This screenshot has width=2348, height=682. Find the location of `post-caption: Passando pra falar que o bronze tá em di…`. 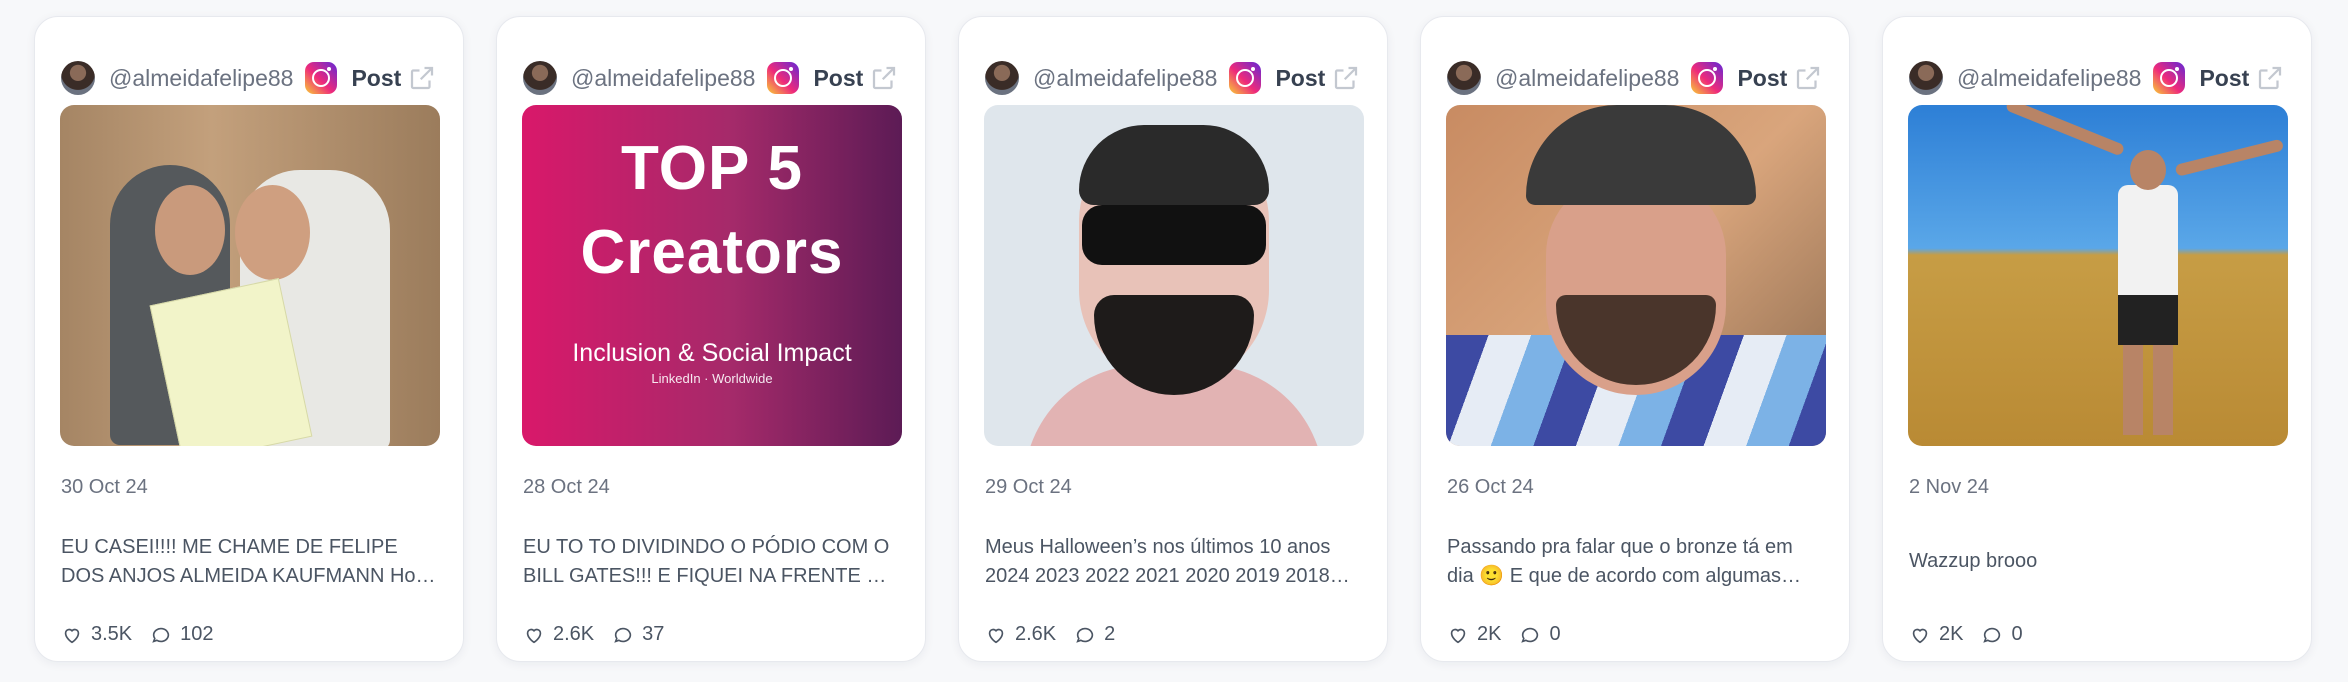

post-caption: Passando pra falar que o bronze tá em di… is located at coordinates (1624, 561).